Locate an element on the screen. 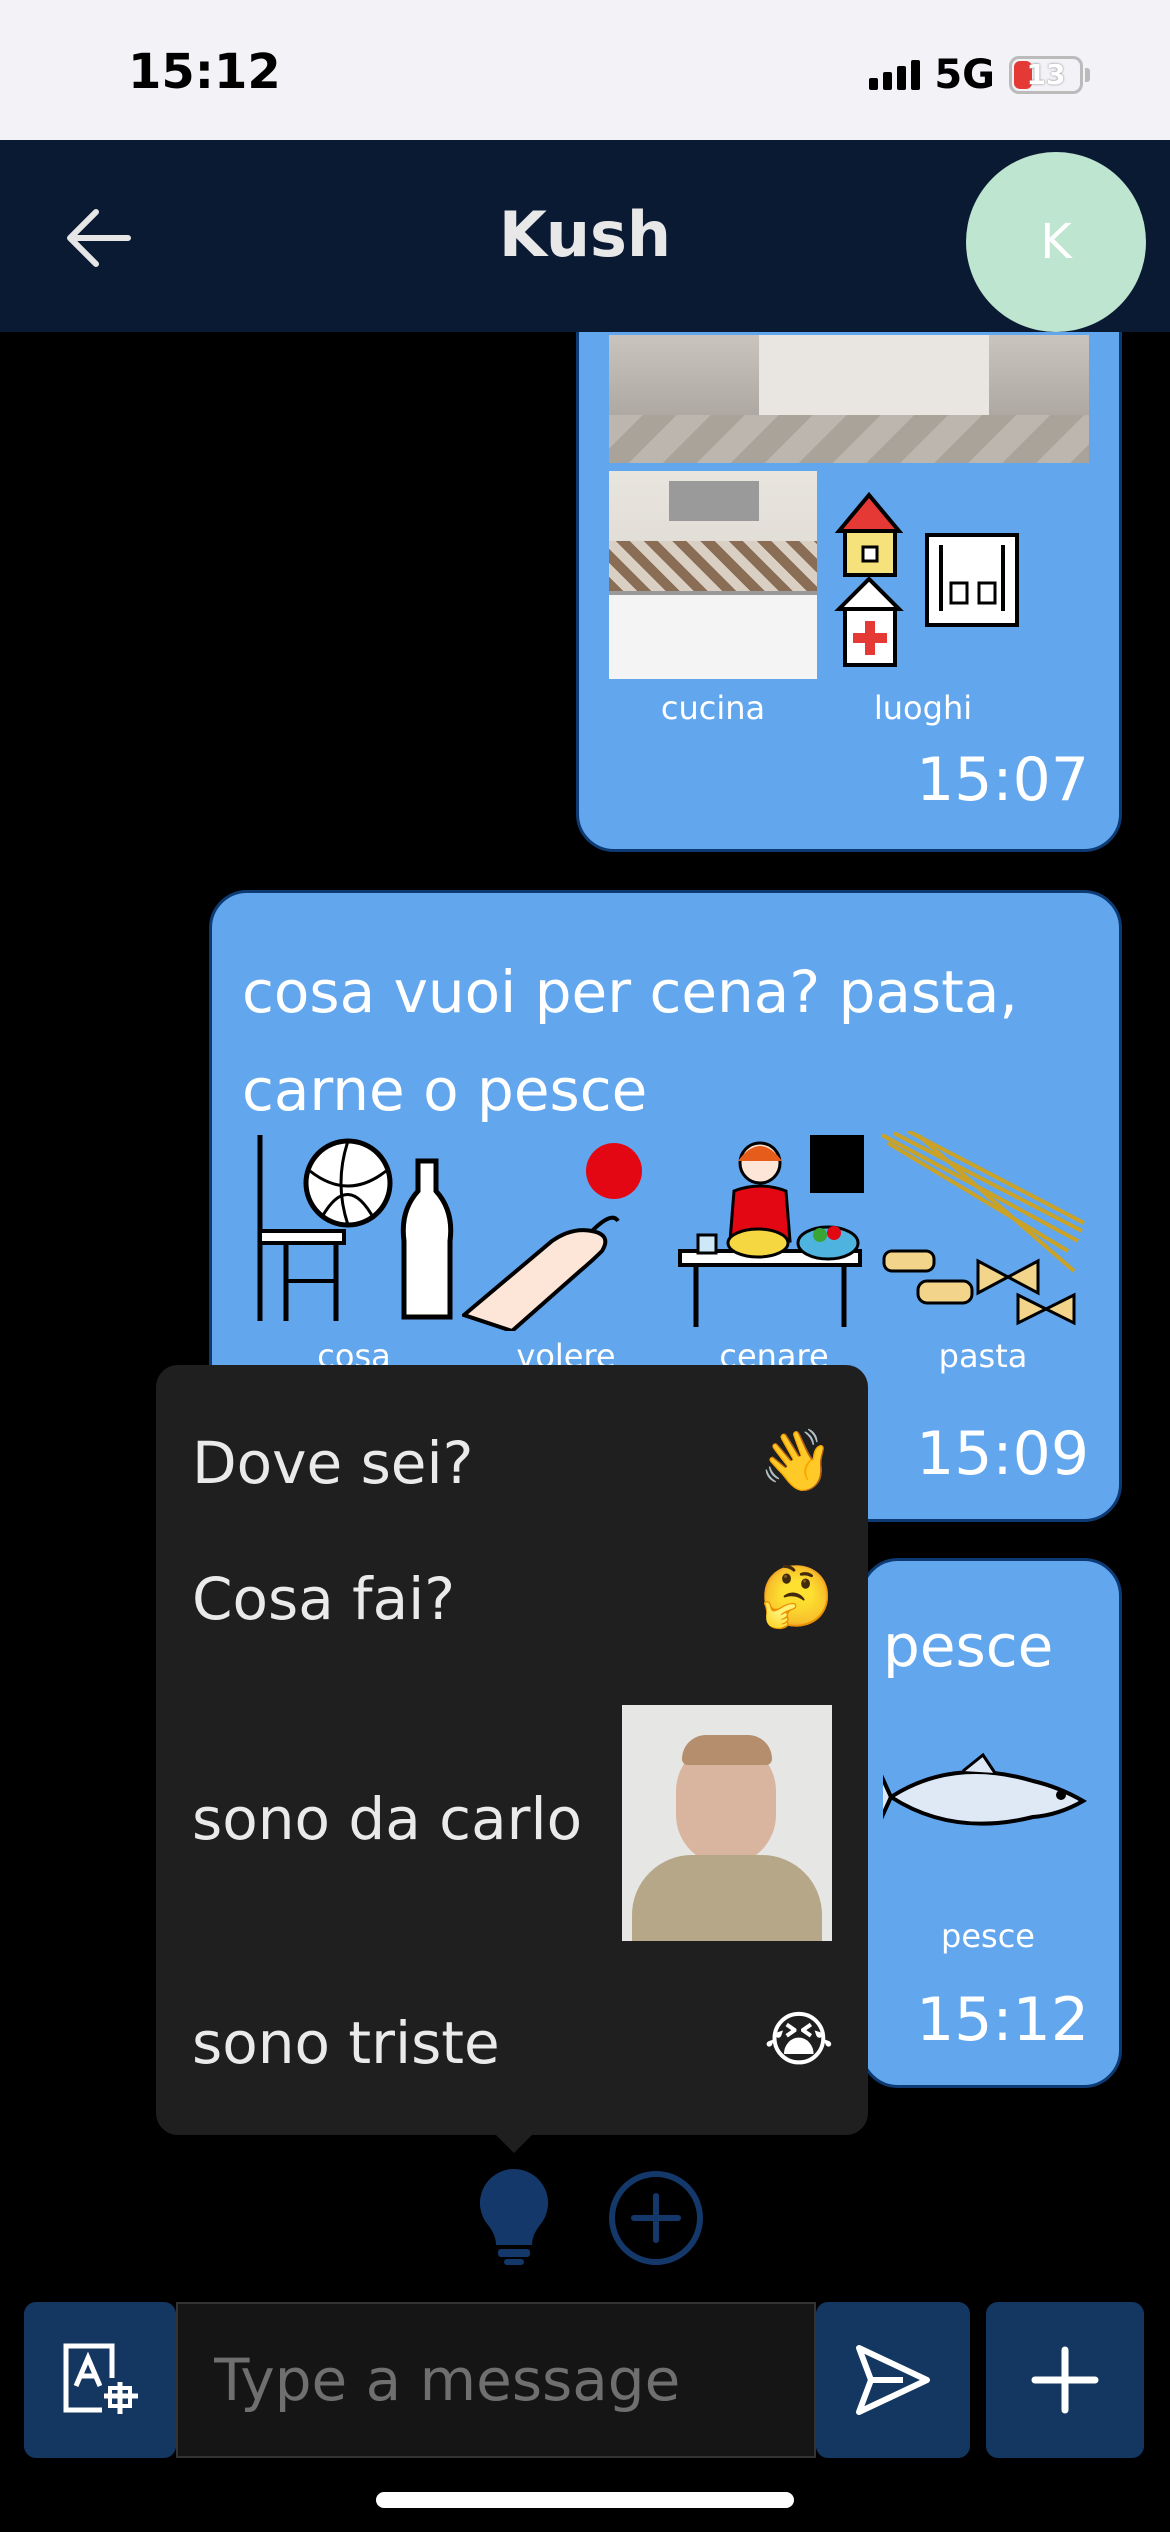 This screenshot has height=2532, width=1170. symbol-label: luoghi is located at coordinates (923, 708).